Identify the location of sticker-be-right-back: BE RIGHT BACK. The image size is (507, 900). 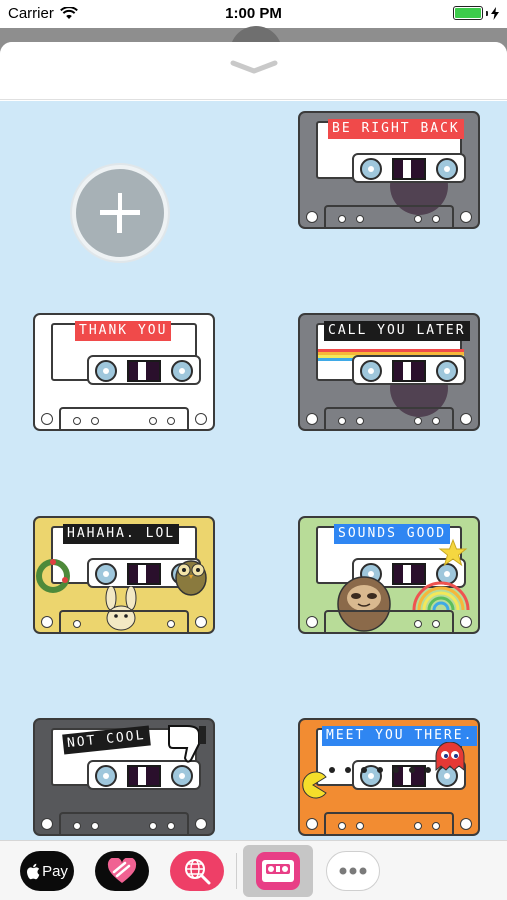
(389, 170).